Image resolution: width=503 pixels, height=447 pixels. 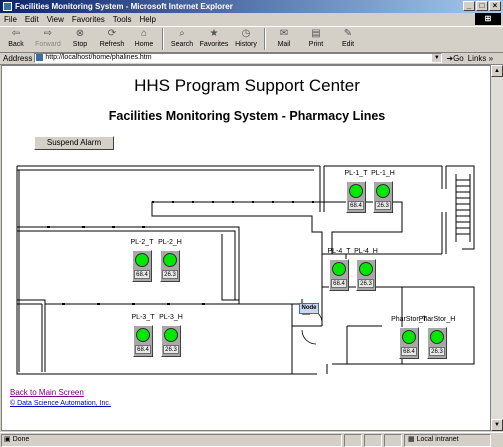 What do you see at coordinates (182, 33) in the screenshot?
I see `search-icon: ⌕` at bounding box center [182, 33].